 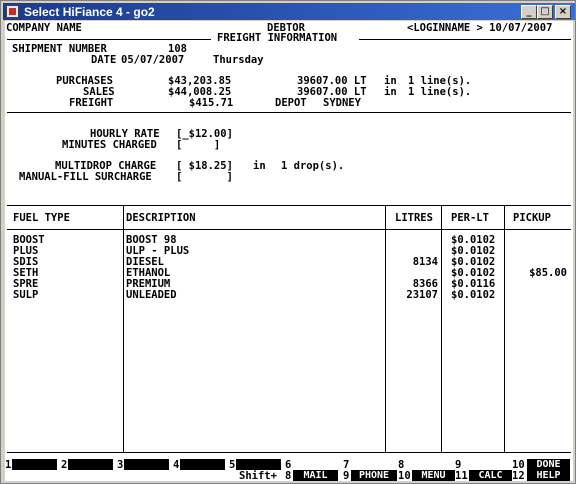 What do you see at coordinates (104, 60) in the screenshot?
I see `date-label: DATE` at bounding box center [104, 60].